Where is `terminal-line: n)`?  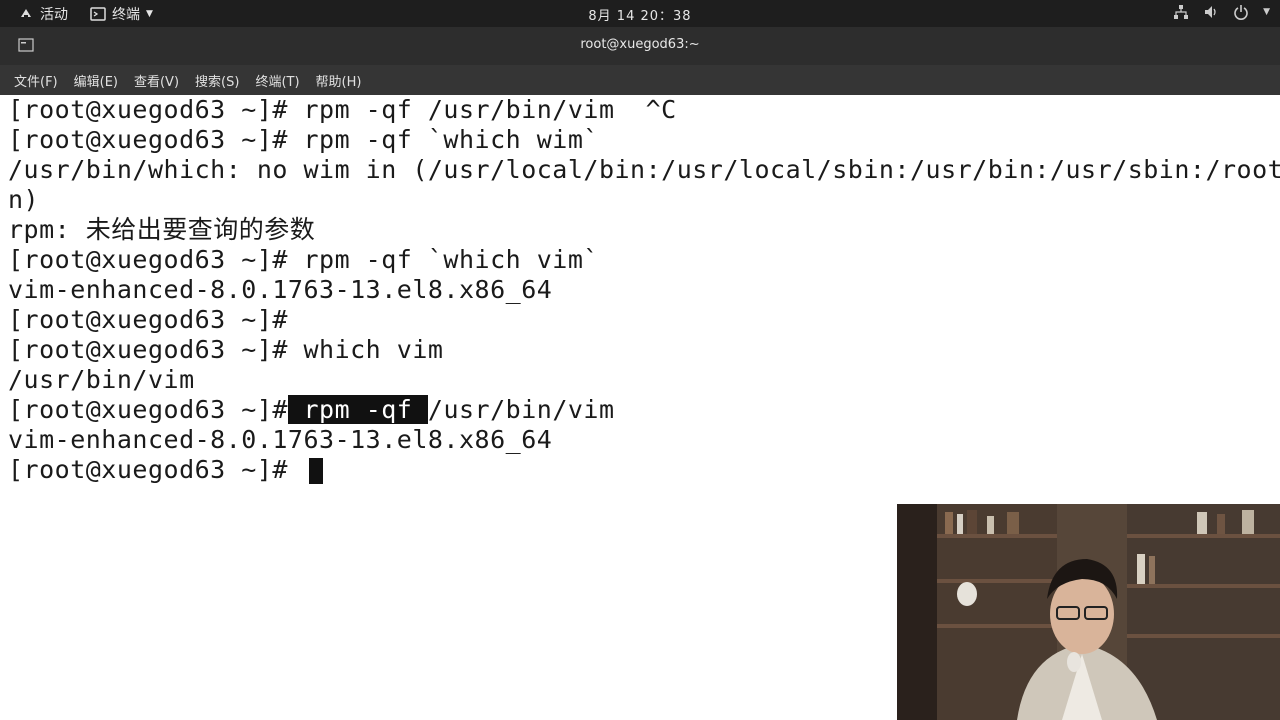 terminal-line: n) is located at coordinates (24, 199).